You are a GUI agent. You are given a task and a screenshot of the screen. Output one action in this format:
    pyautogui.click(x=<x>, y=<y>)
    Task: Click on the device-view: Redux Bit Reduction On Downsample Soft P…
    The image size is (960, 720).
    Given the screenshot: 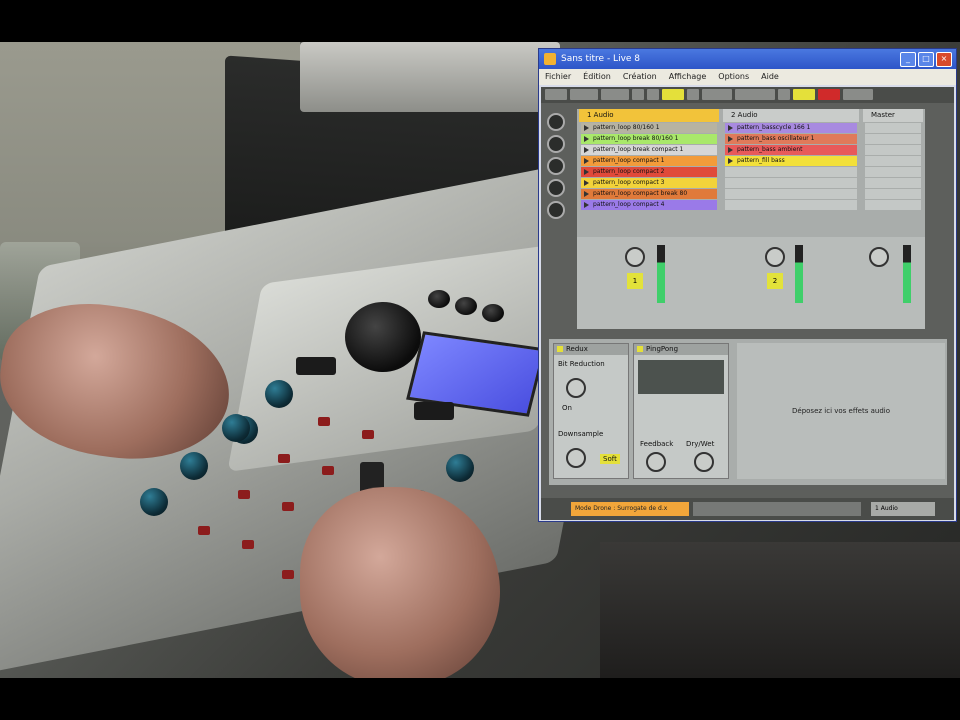 What is the action you would take?
    pyautogui.click(x=748, y=412)
    